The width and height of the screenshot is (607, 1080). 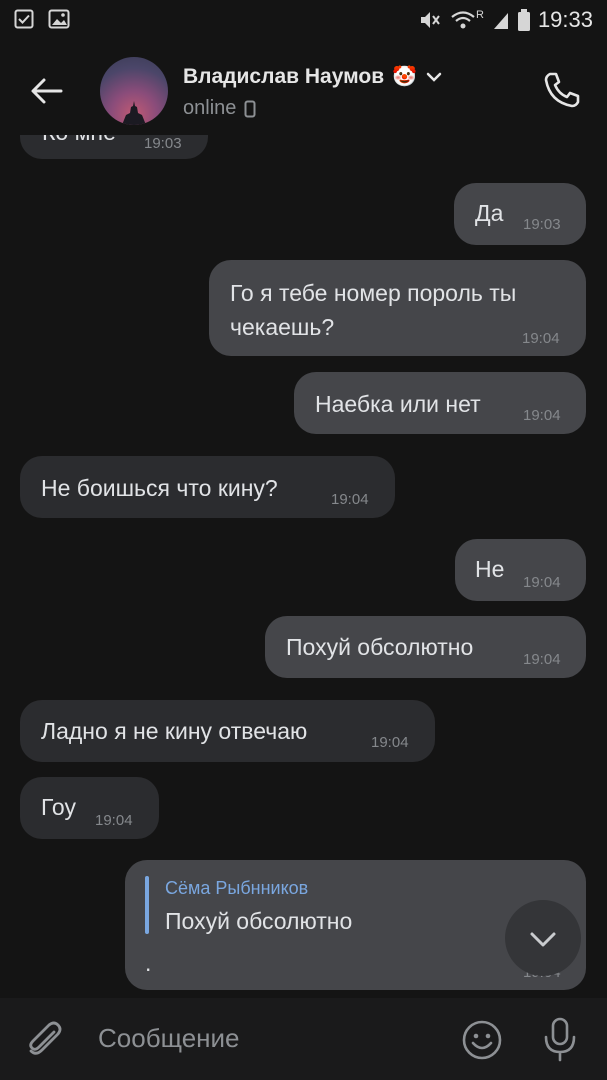 I want to click on message-outgoing: Наебка или нет 19:04, so click(x=440, y=403).